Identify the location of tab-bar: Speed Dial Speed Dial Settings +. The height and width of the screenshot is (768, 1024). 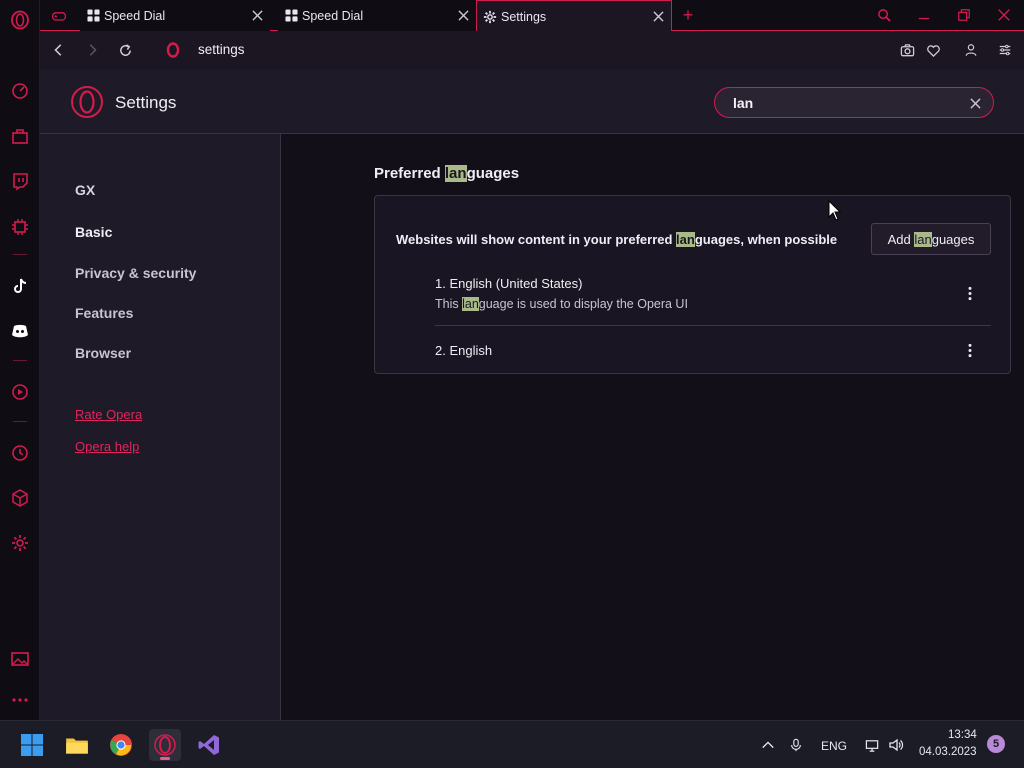
(532, 16).